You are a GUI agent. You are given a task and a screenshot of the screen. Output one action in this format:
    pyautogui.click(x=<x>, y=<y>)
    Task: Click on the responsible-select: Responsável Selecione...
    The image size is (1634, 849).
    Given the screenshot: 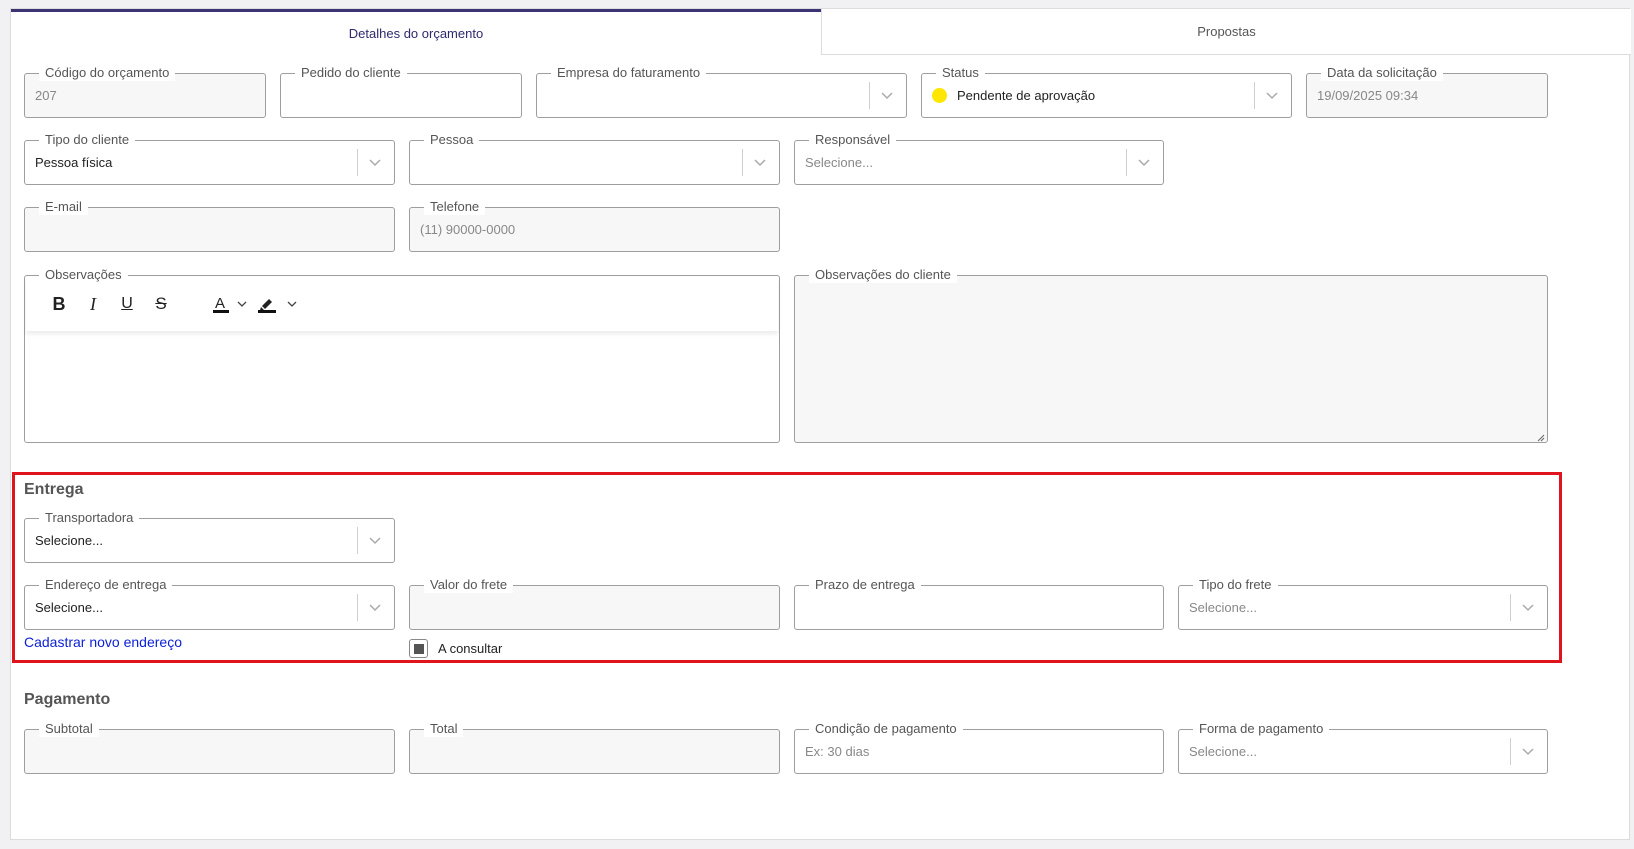 What is the action you would take?
    pyautogui.click(x=979, y=158)
    